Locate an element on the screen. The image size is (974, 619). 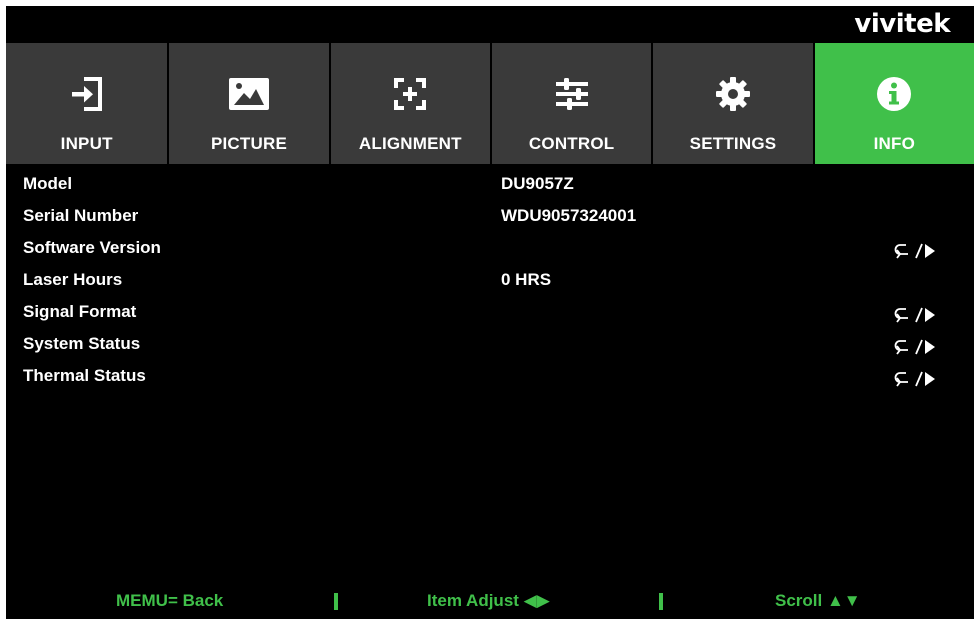
info-row-laser-hours: Laser Hours 0 HRS is located at coordinates (490, 282).